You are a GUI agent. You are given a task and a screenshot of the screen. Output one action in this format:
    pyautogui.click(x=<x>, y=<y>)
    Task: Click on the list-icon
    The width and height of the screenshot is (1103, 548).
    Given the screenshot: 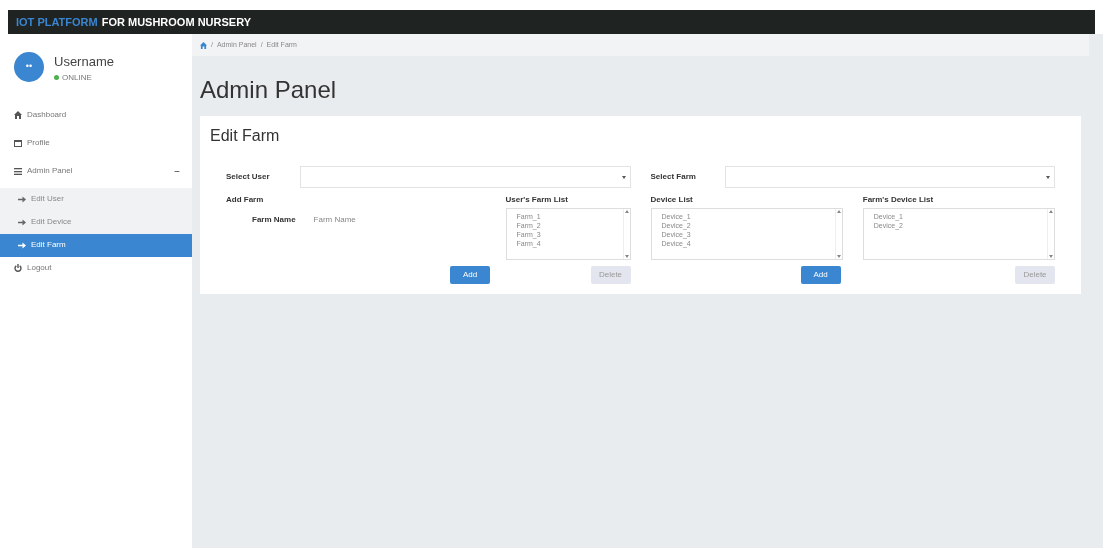 What is the action you would take?
    pyautogui.click(x=18, y=171)
    